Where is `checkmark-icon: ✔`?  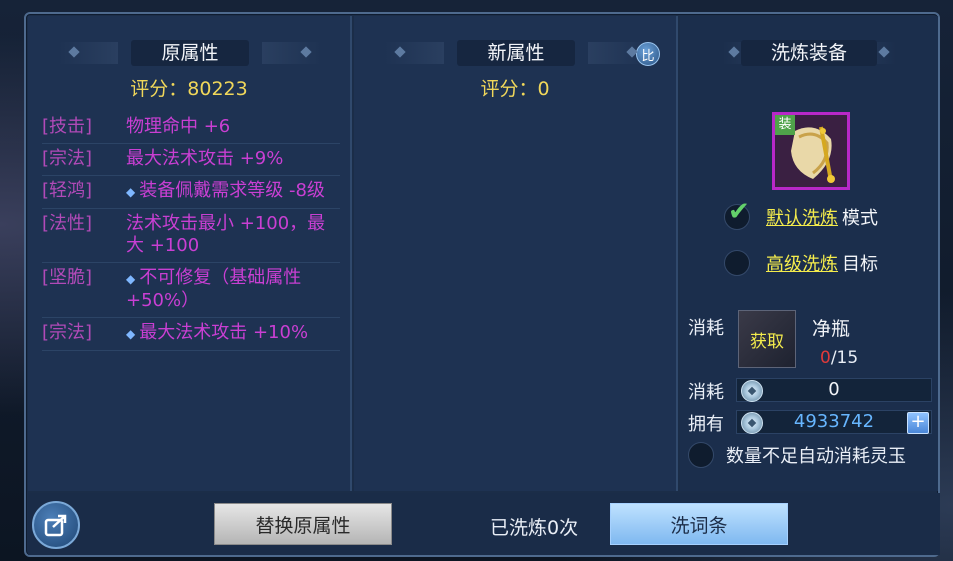
checkmark-icon: ✔ is located at coordinates (739, 212).